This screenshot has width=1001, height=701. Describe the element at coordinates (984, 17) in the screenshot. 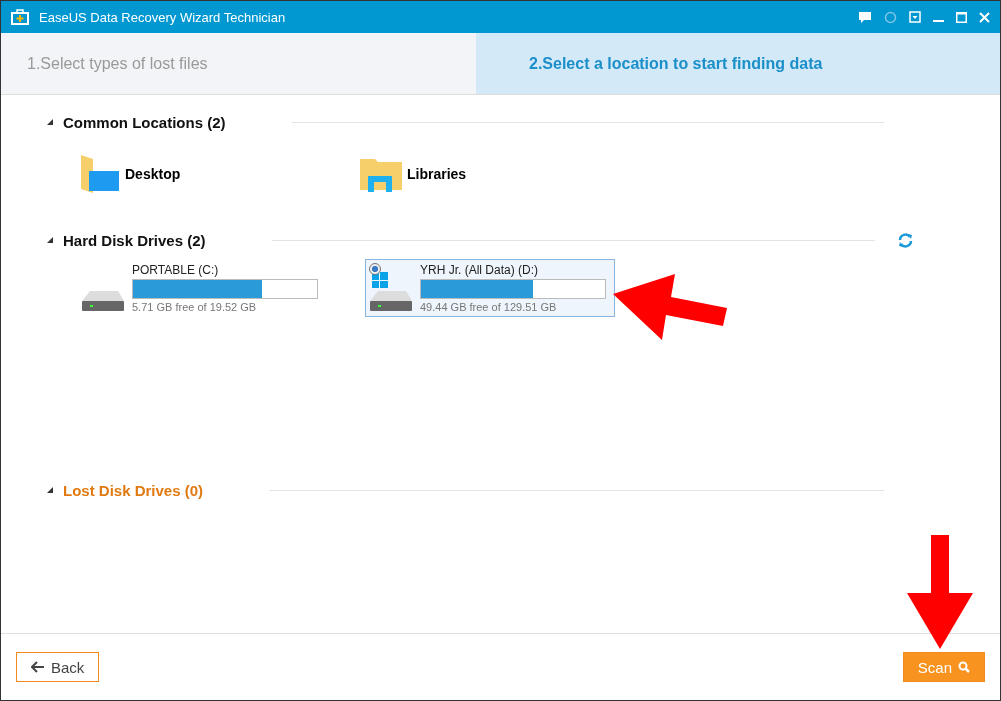

I see `close-icon` at that location.